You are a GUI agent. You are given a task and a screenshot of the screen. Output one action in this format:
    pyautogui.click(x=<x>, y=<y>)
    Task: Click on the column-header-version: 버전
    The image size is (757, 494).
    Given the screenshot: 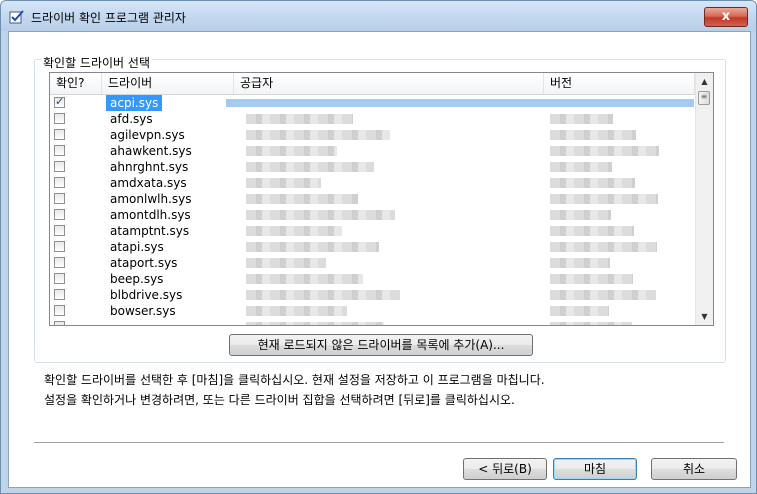 What is the action you would take?
    pyautogui.click(x=619, y=83)
    